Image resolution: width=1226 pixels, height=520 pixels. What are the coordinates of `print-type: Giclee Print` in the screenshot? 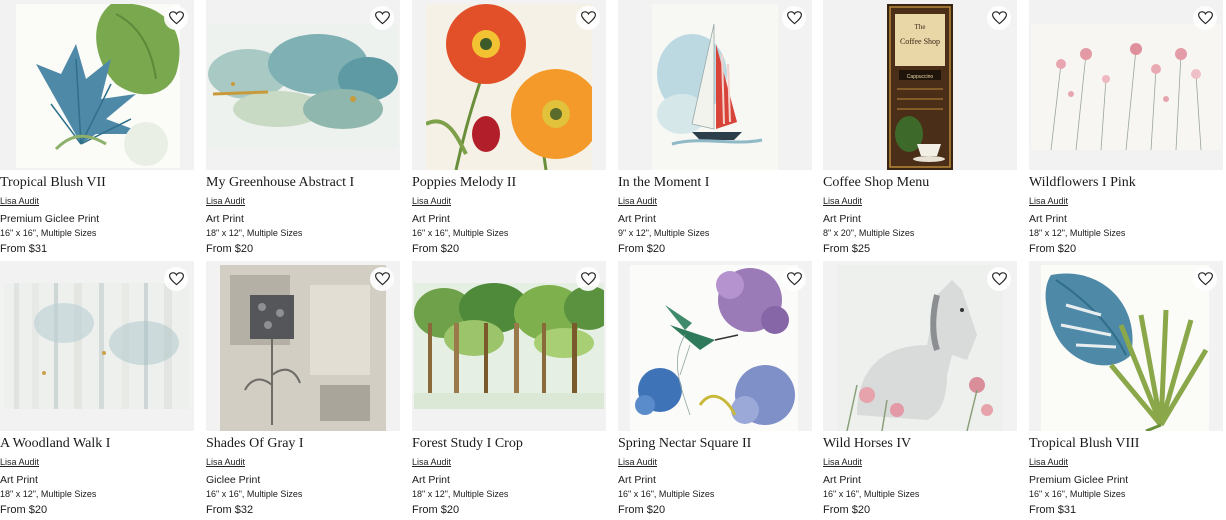 It's located at (233, 480).